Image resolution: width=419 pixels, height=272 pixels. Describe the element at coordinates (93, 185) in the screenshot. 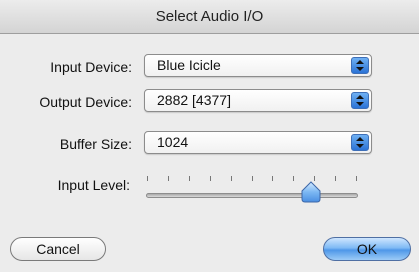

I see `input-level-label: Input Level:` at that location.